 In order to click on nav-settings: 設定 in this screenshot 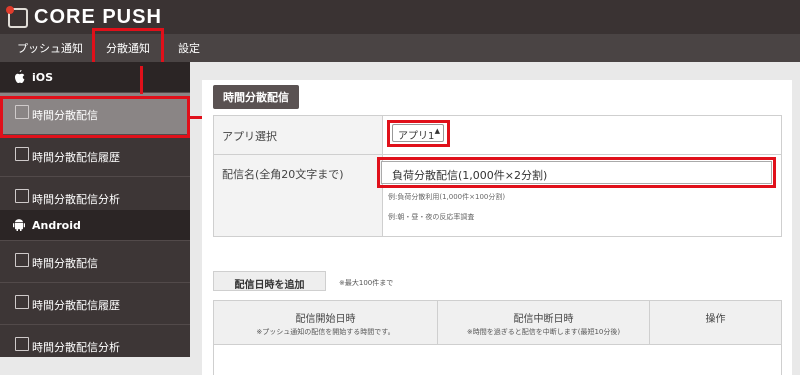, I will do `click(189, 48)`.